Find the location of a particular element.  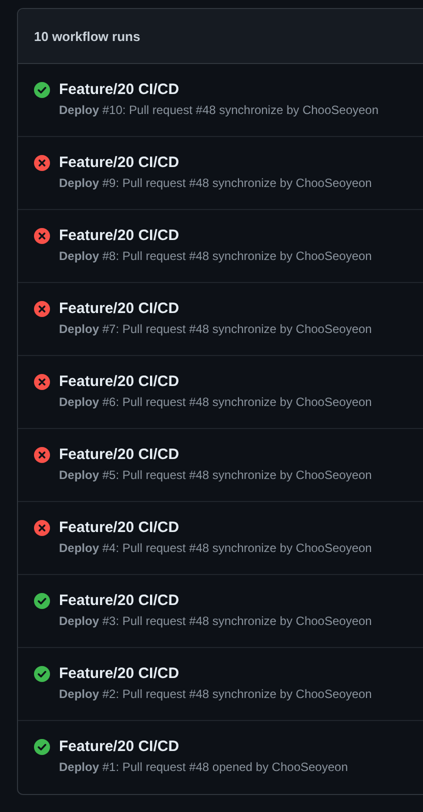

run-detail: Deploy #3: Pull request #48 synchronize by ChooSeoyeon is located at coordinates (215, 621).